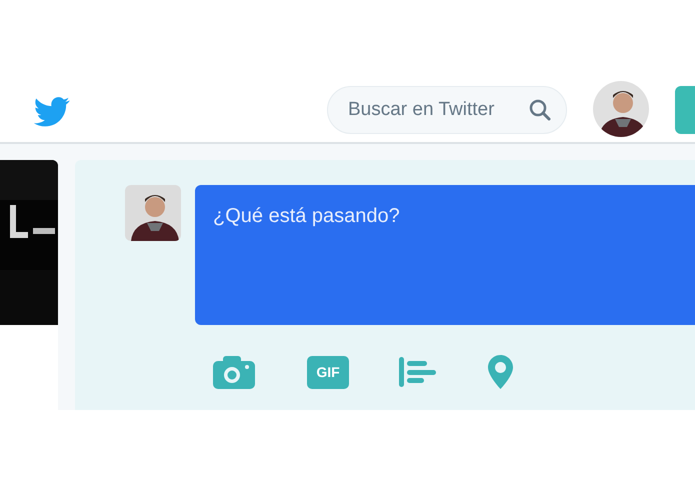  What do you see at coordinates (52, 112) in the screenshot?
I see `bird-logo-icon` at bounding box center [52, 112].